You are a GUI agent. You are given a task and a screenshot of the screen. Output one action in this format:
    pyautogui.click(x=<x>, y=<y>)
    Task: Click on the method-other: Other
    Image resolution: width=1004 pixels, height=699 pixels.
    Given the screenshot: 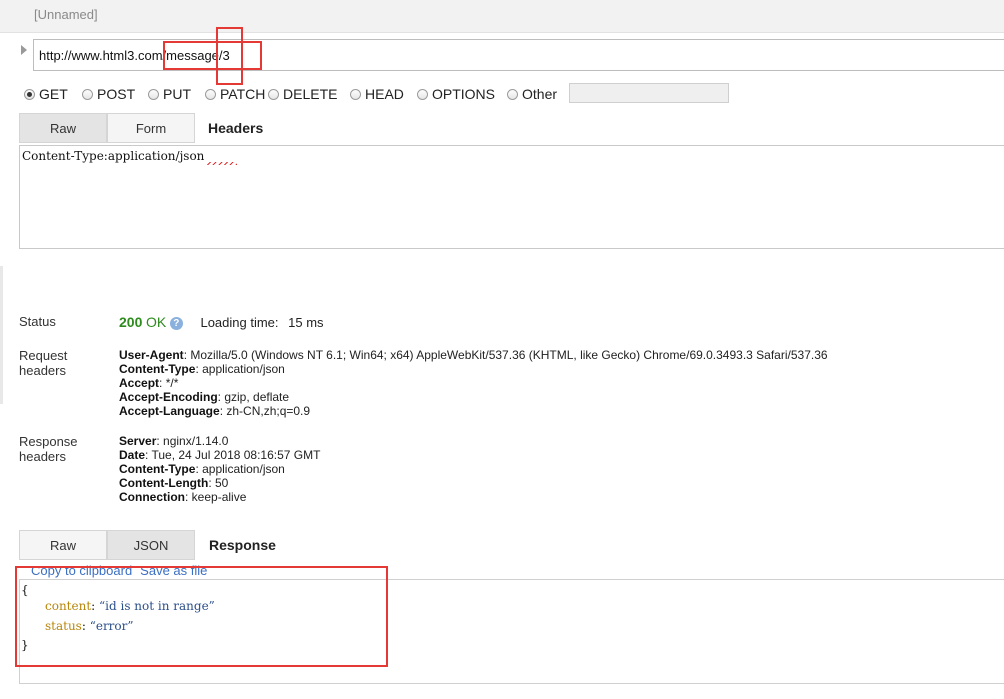 What is the action you would take?
    pyautogui.click(x=532, y=94)
    